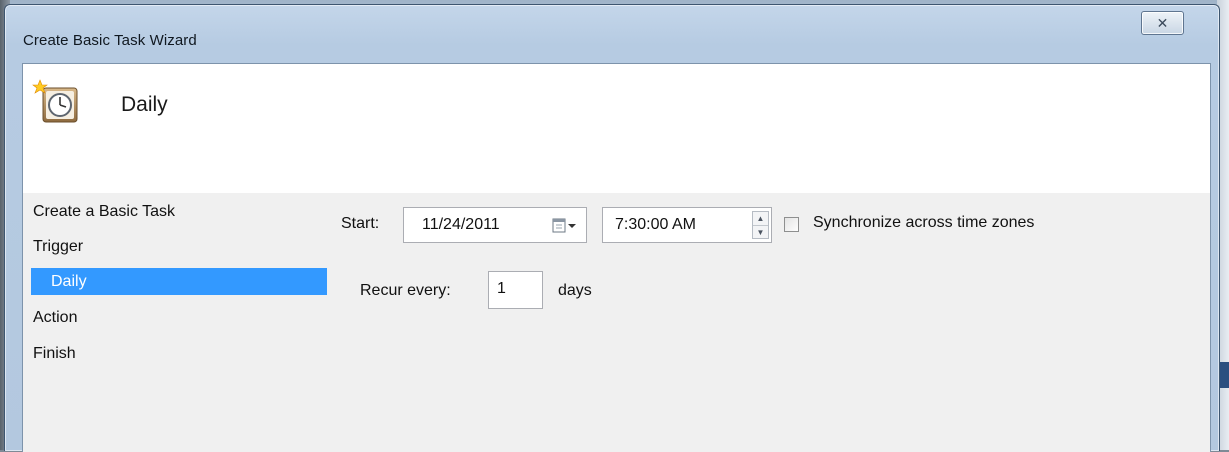 This screenshot has width=1229, height=452. I want to click on nav-item-create-basic-task: Create a Basic Task, so click(179, 211).